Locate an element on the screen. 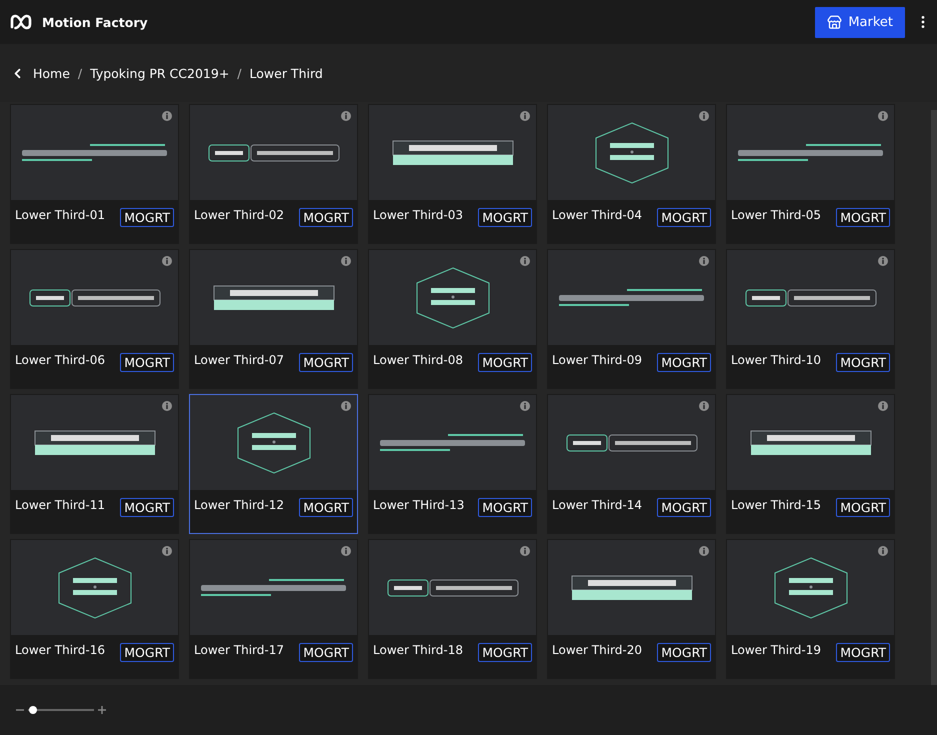 This screenshot has height=735, width=937. template-card: Lower Third-15 MOGRT is located at coordinates (810, 464).